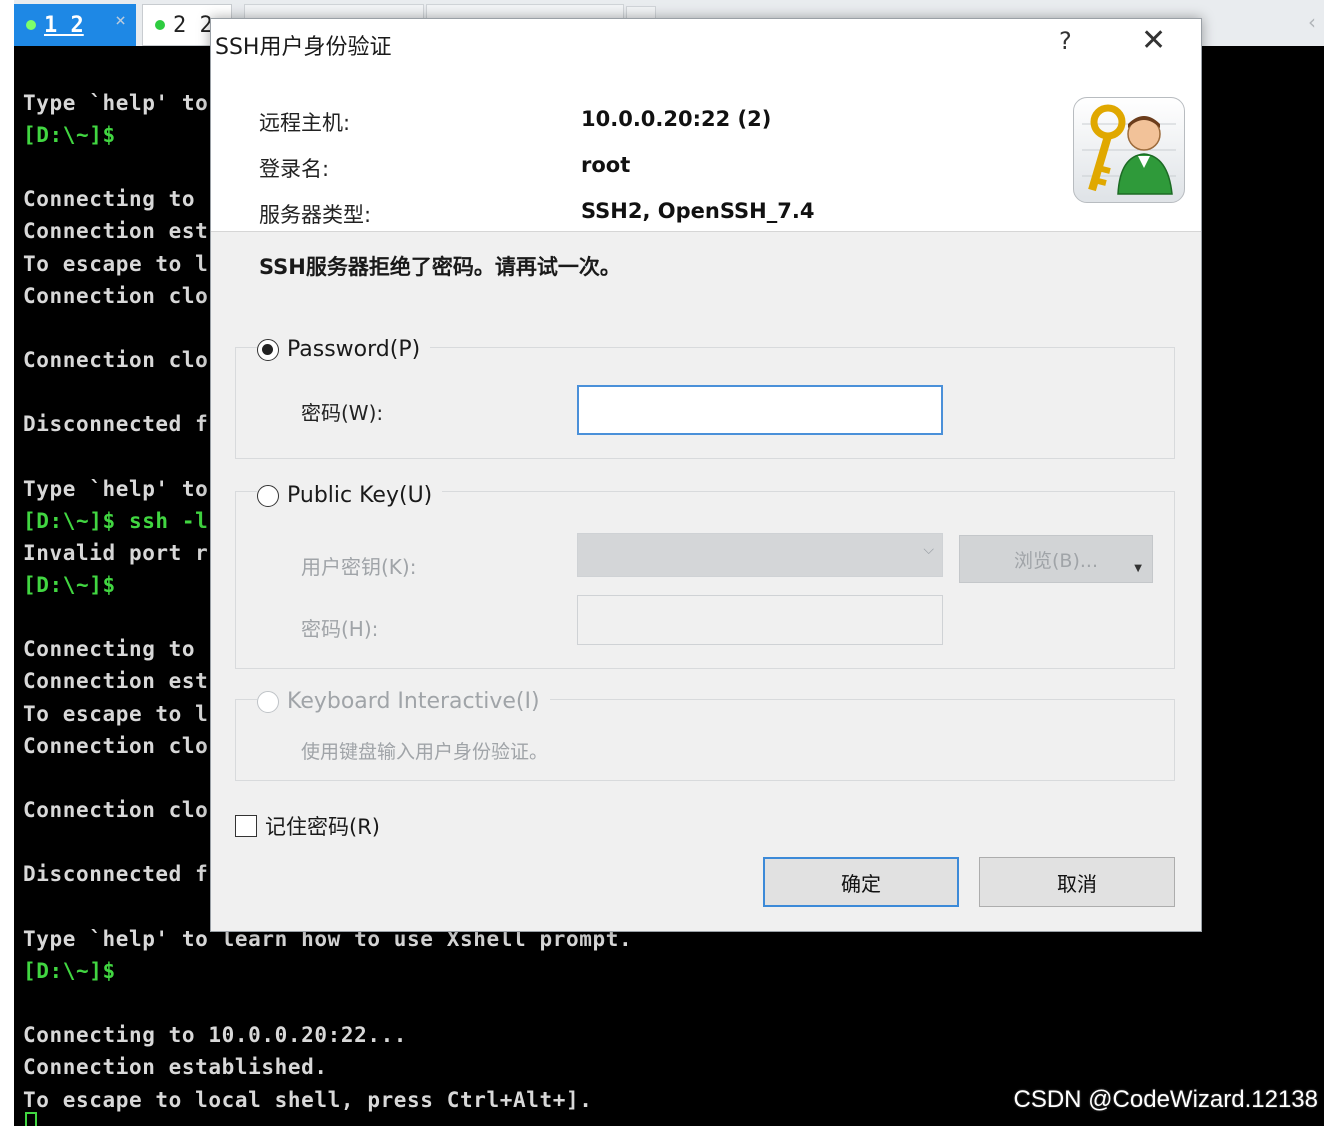  Describe the element at coordinates (1153, 40) in the screenshot. I see `close-button: ✕` at that location.